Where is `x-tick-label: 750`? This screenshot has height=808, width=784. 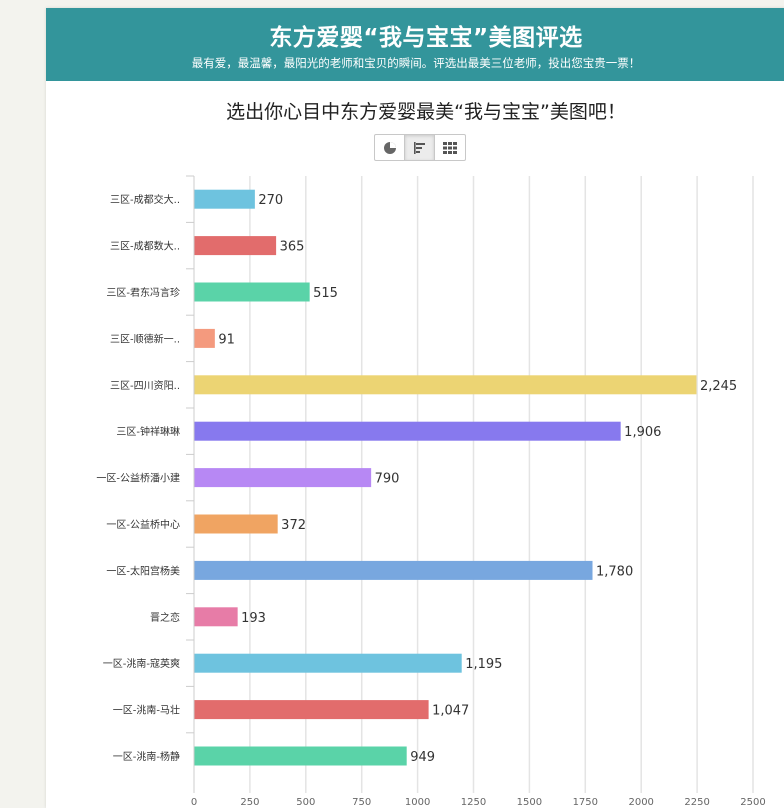 x-tick-label: 750 is located at coordinates (361, 802).